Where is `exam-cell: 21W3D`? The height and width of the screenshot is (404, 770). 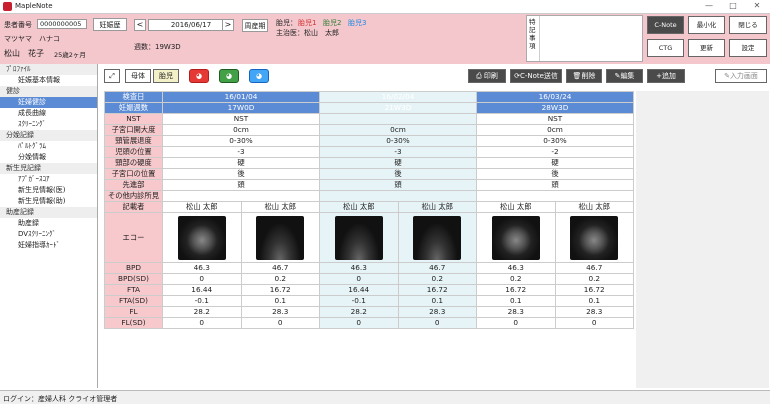 exam-cell: 21W3D is located at coordinates (398, 108).